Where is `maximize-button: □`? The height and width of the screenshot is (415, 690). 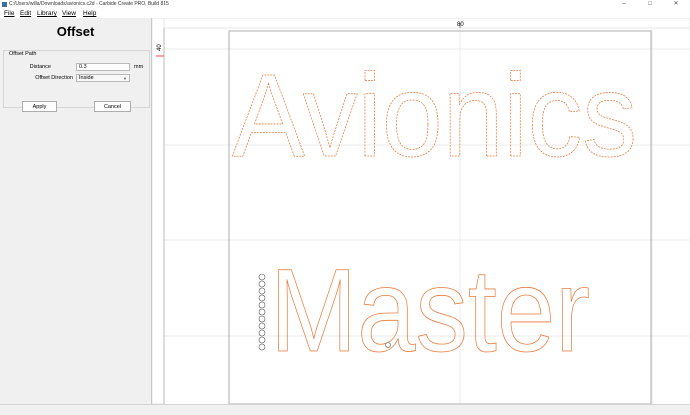
maximize-button: □ is located at coordinates (650, 4).